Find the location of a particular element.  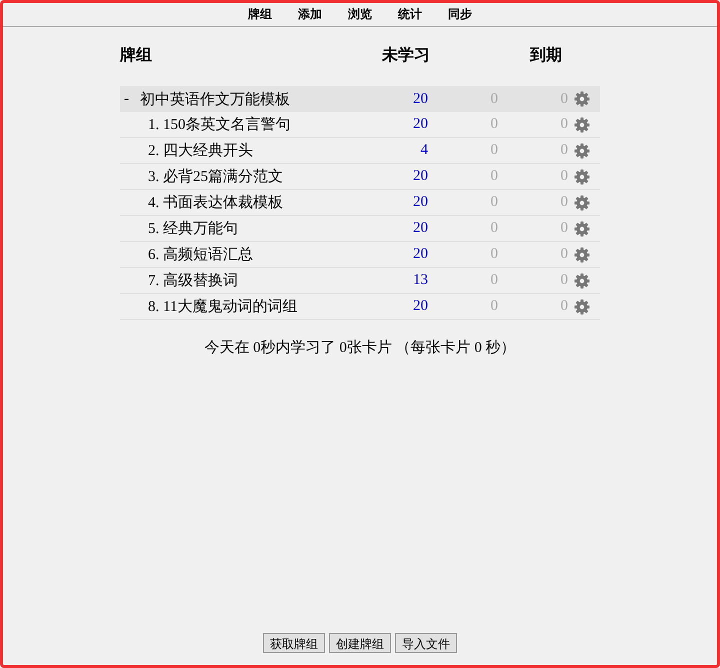

deck-row: 7. 高级替换词 13 0 0 is located at coordinates (360, 281).